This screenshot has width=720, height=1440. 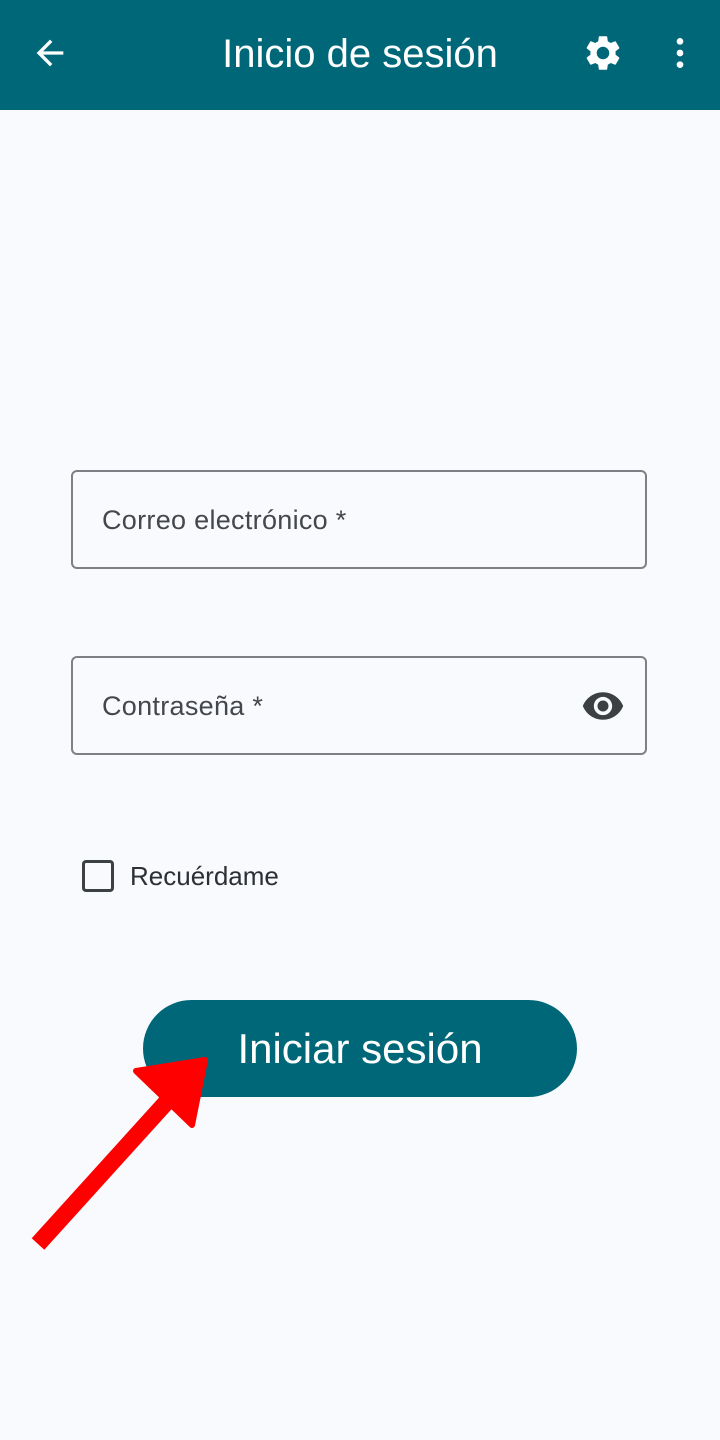 I want to click on password-field-label: Contraseña *, so click(x=183, y=706).